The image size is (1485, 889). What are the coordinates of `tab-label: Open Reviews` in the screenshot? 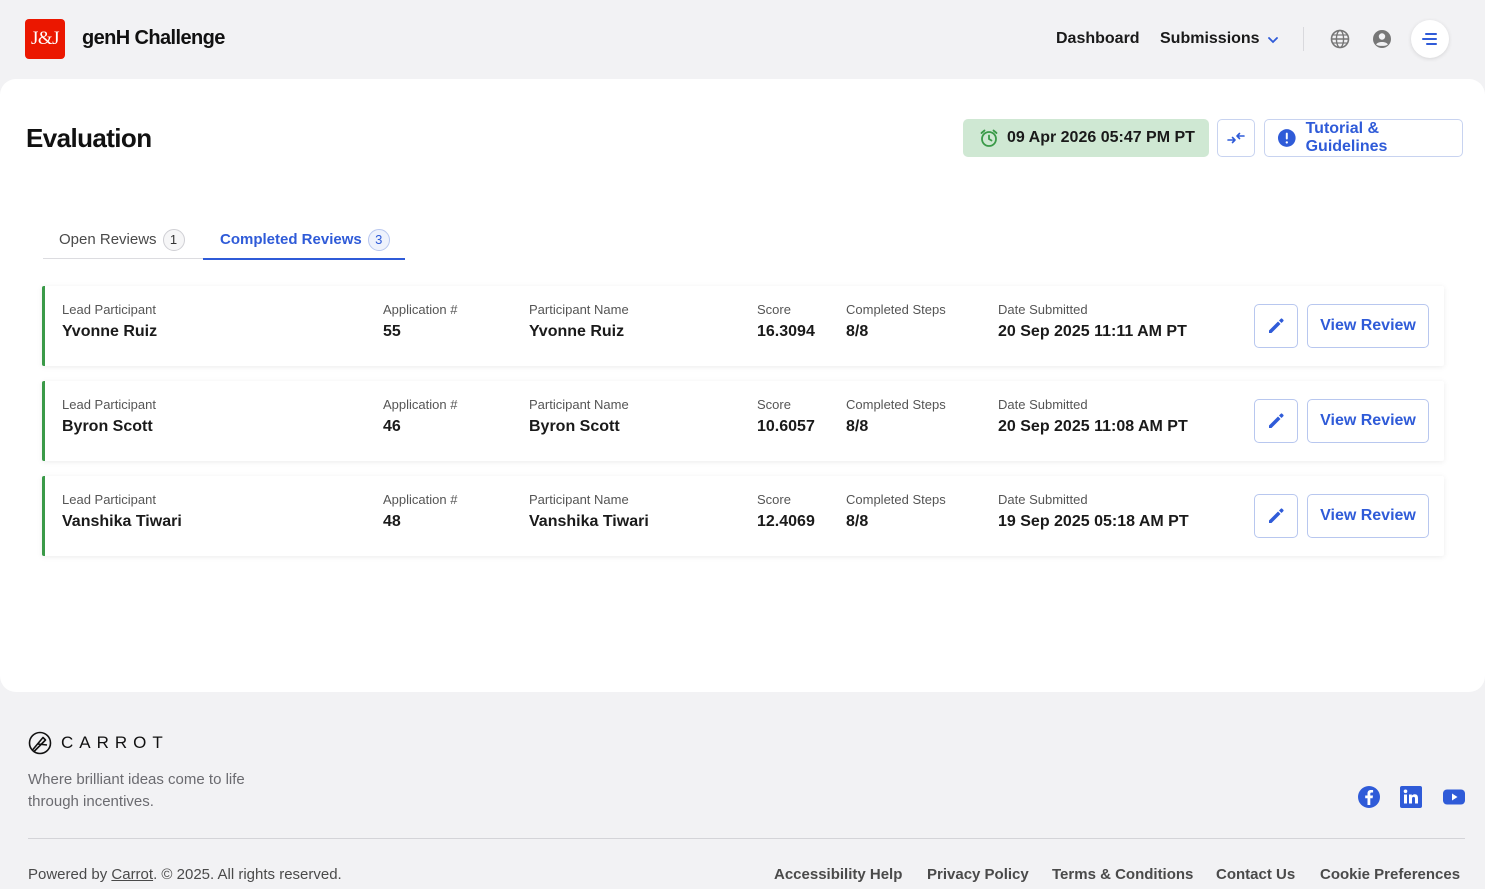 It's located at (108, 239).